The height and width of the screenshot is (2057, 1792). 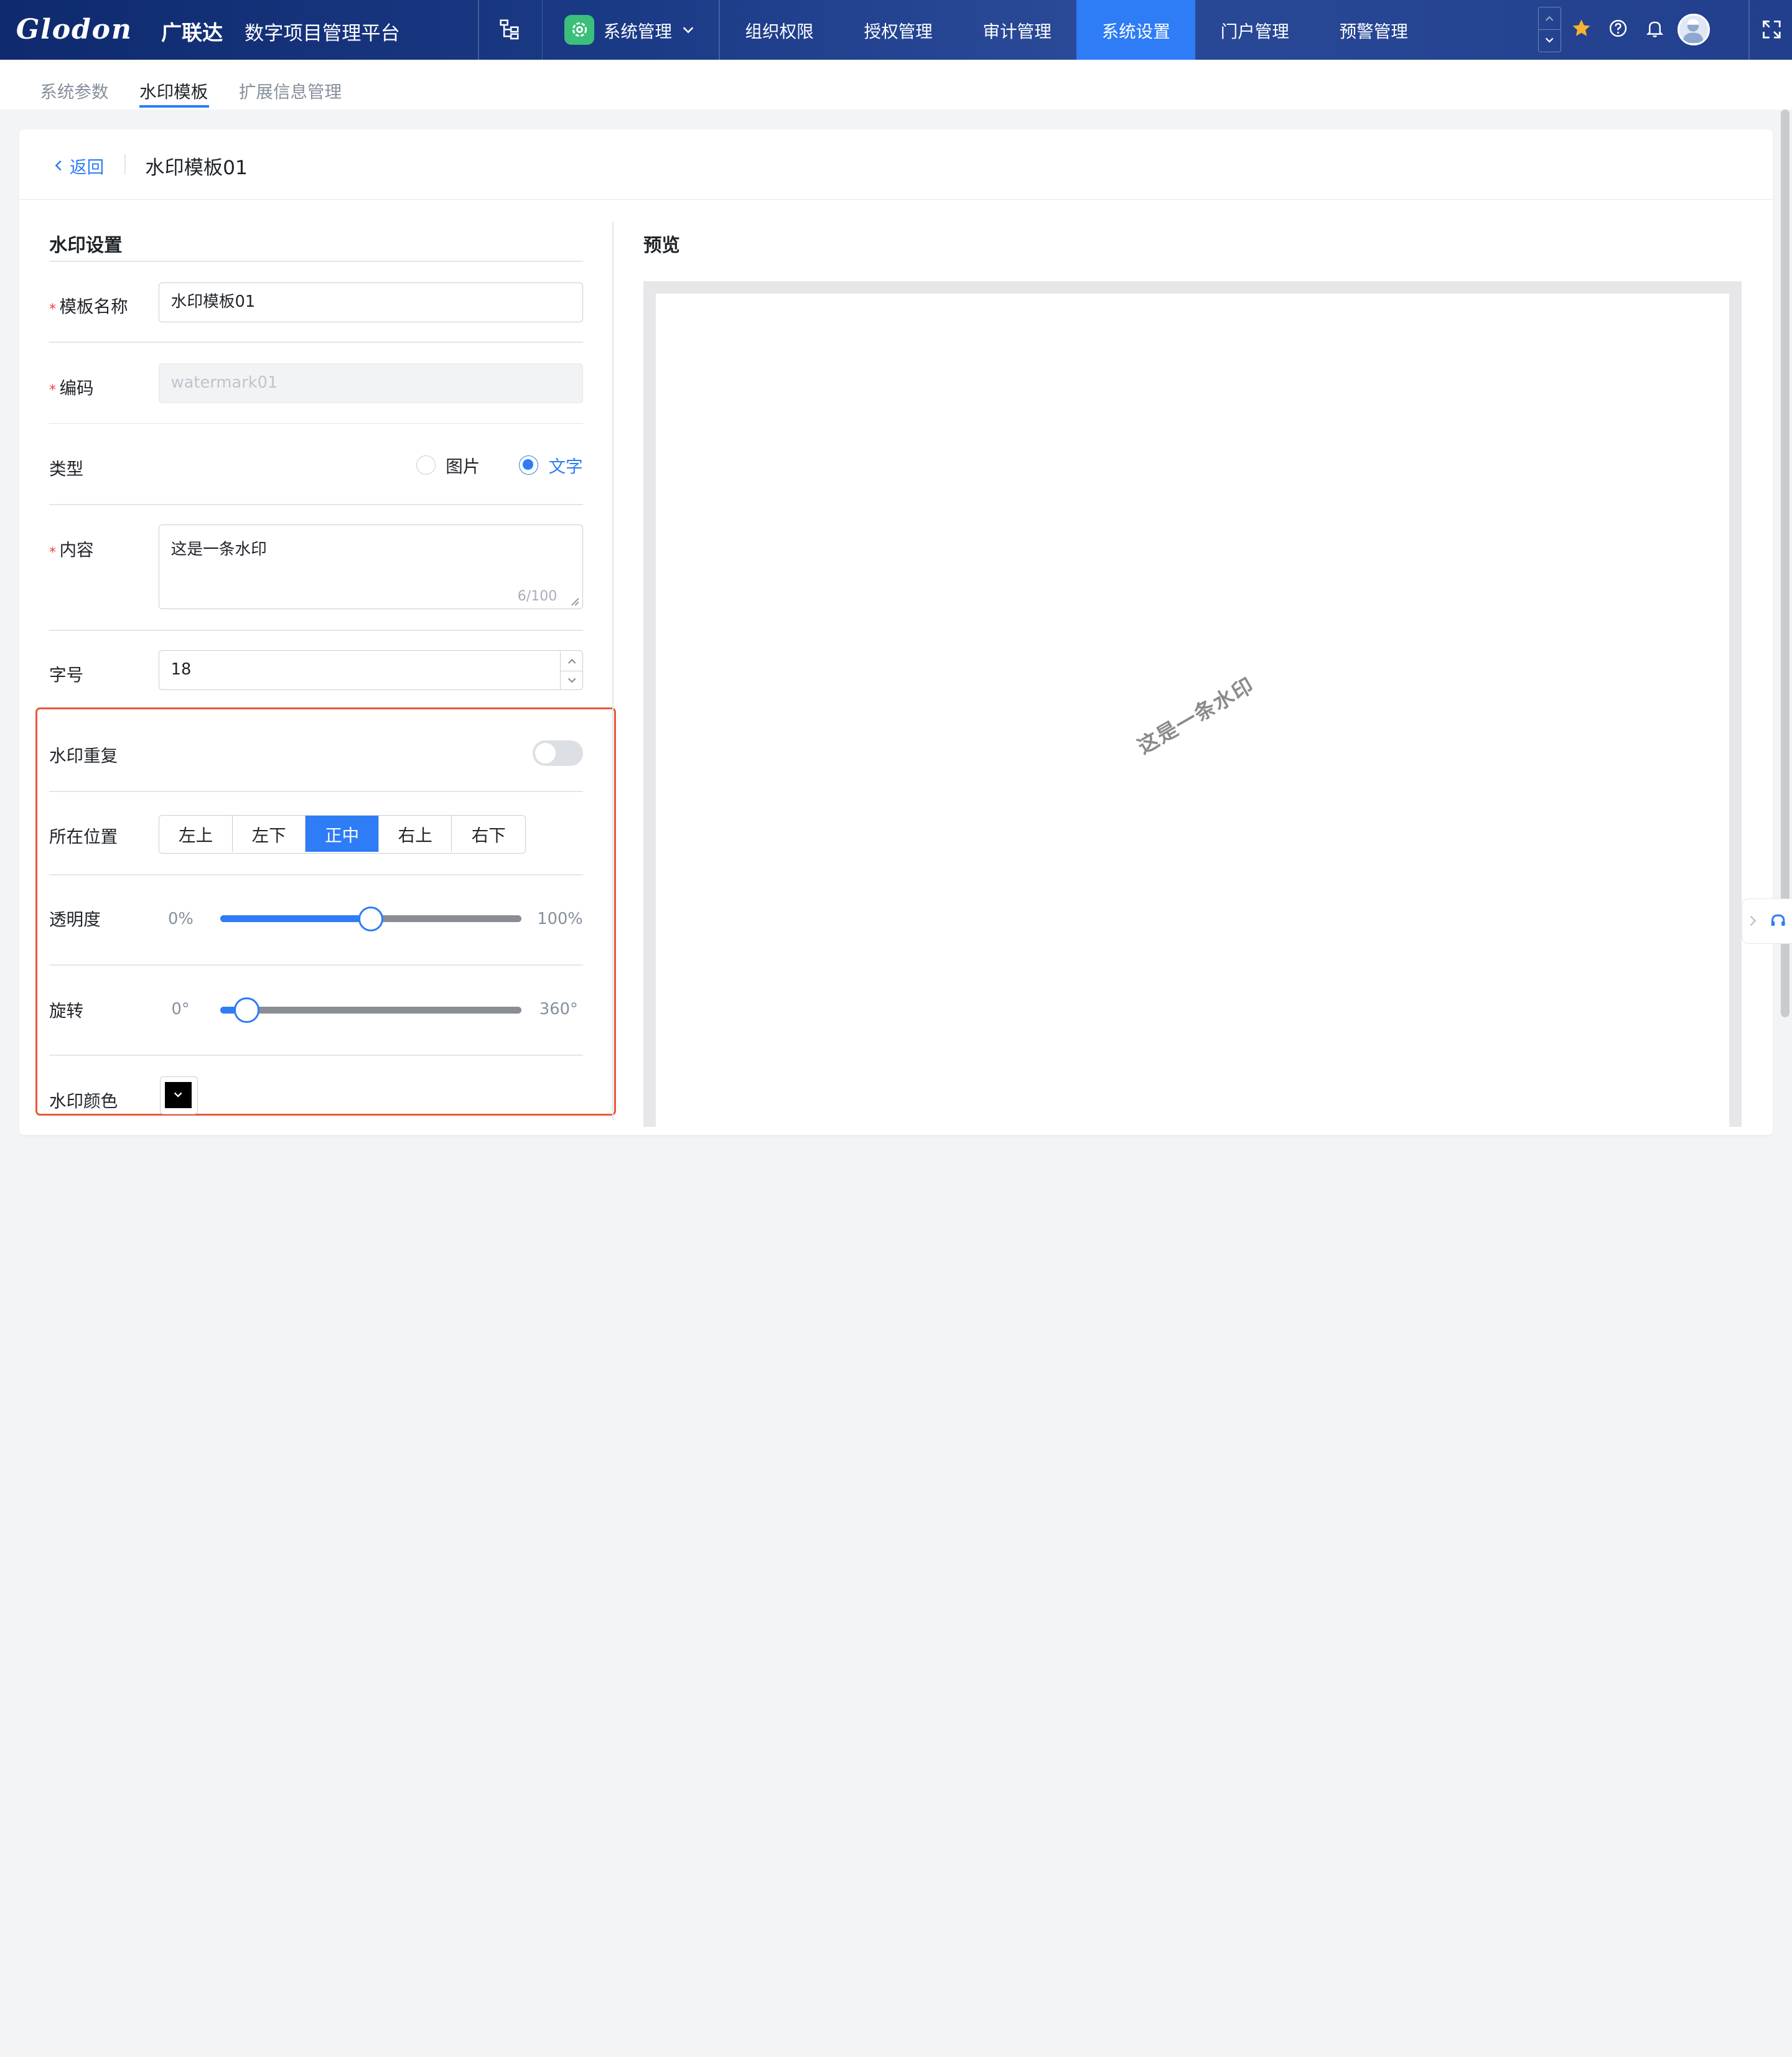 What do you see at coordinates (579, 29) in the screenshot?
I see `gear-icon` at bounding box center [579, 29].